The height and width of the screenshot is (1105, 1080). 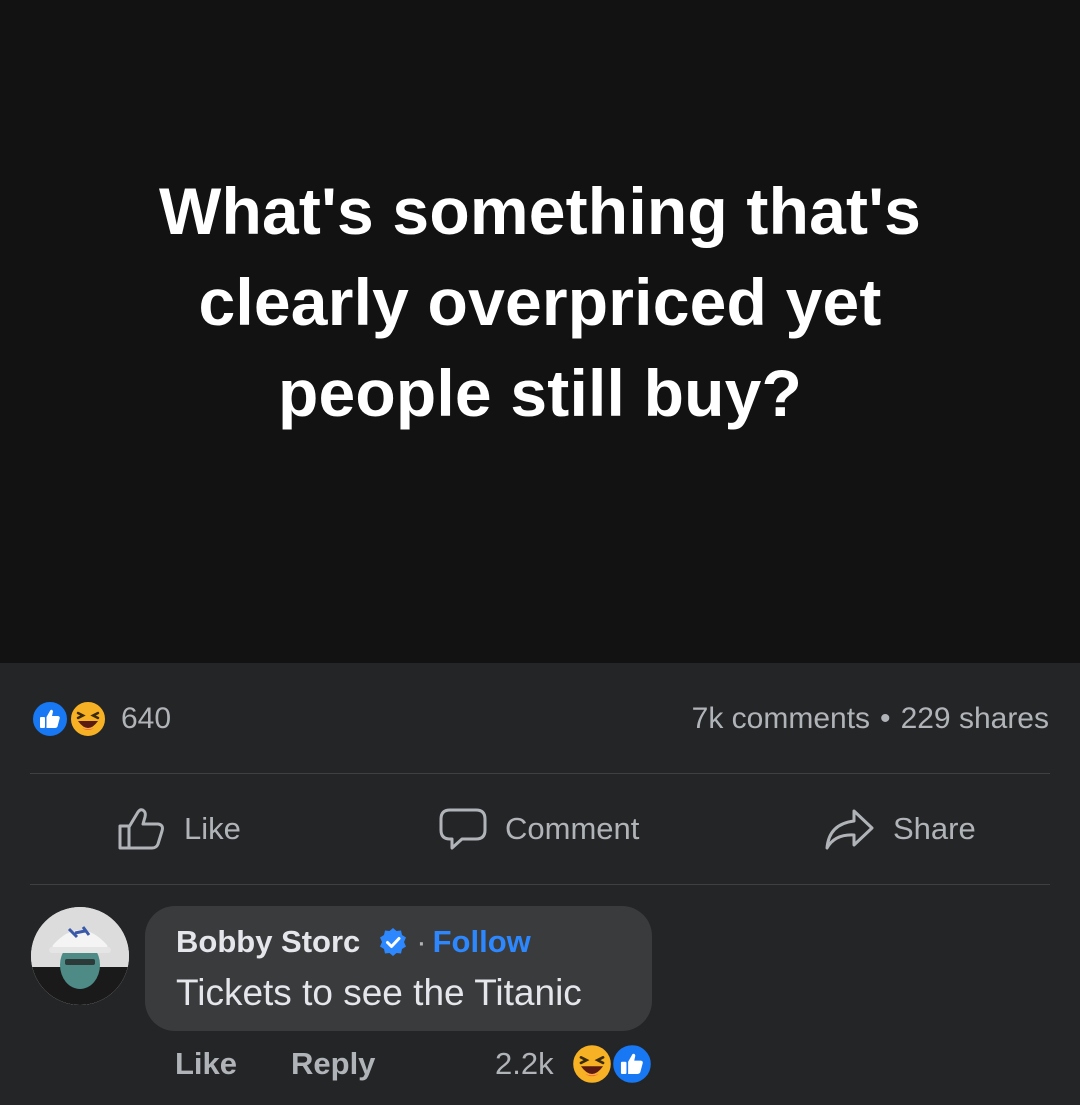 What do you see at coordinates (524, 1064) in the screenshot?
I see `comment-reaction-count: 2.2k` at bounding box center [524, 1064].